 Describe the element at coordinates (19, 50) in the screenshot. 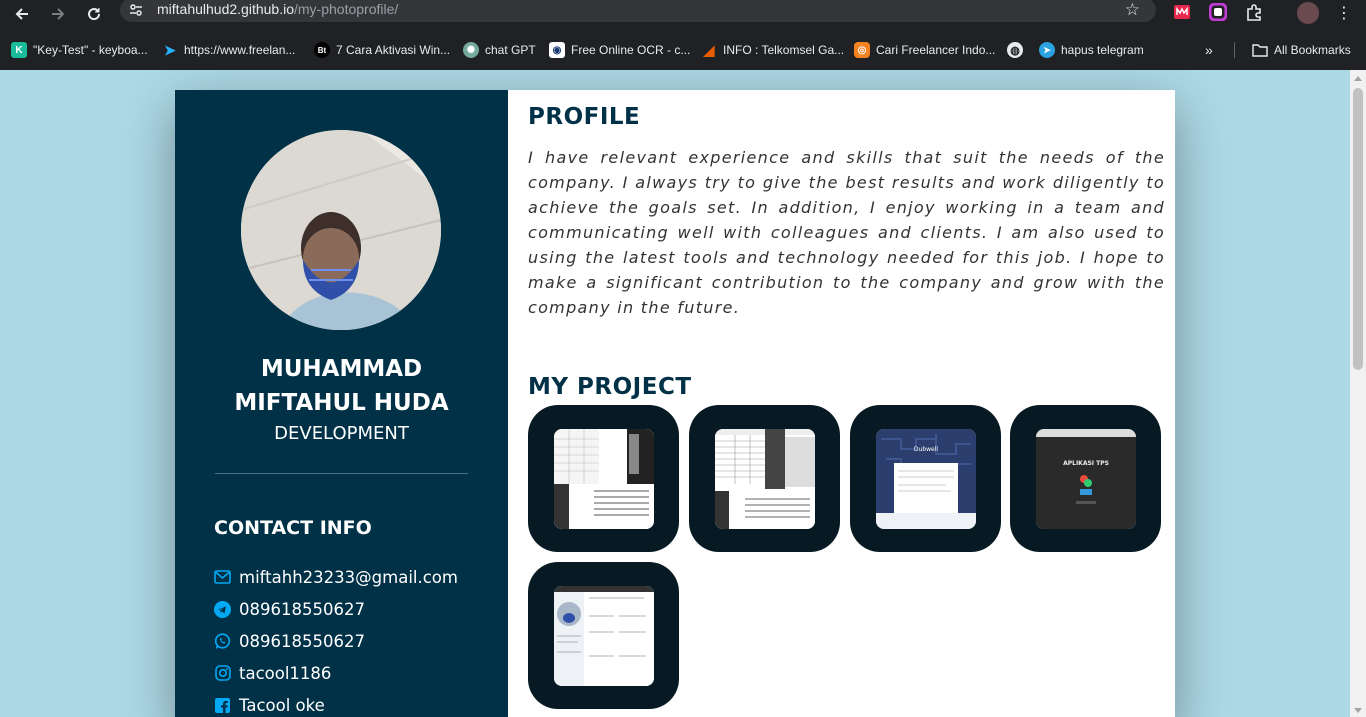

I see `keytest-icon: K` at that location.